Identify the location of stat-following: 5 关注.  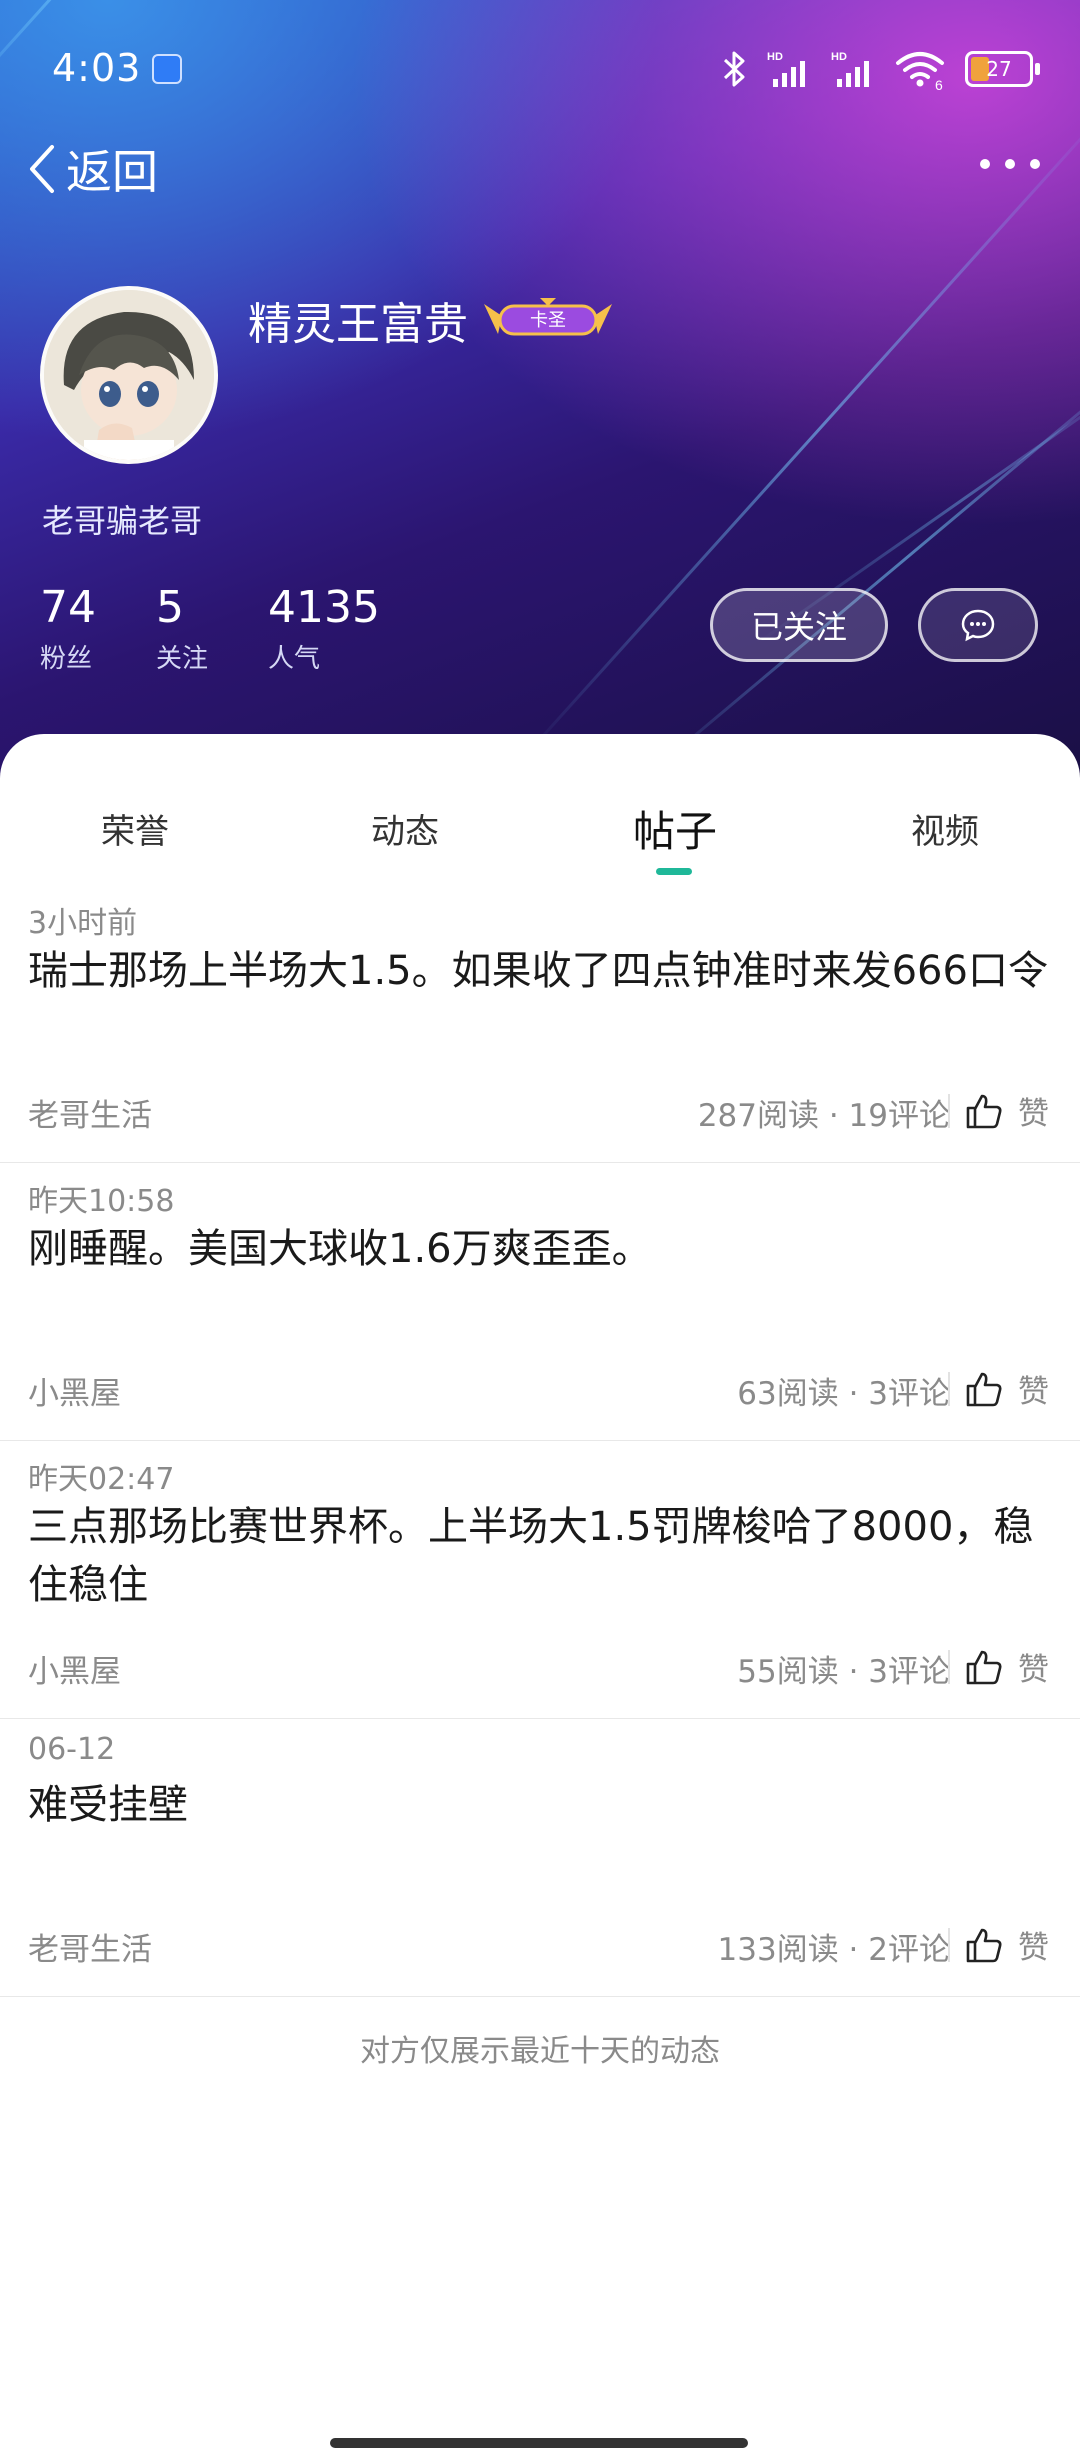
(182, 628).